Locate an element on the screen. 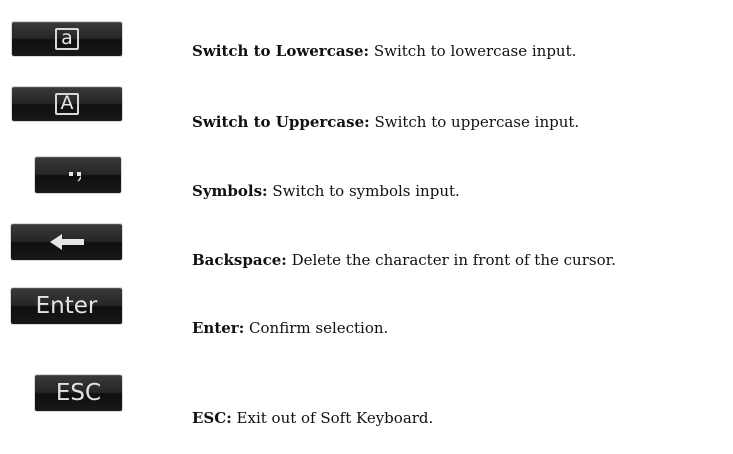 The width and height of the screenshot is (733, 454). backspace-term: Backspace: is located at coordinates (239, 260).